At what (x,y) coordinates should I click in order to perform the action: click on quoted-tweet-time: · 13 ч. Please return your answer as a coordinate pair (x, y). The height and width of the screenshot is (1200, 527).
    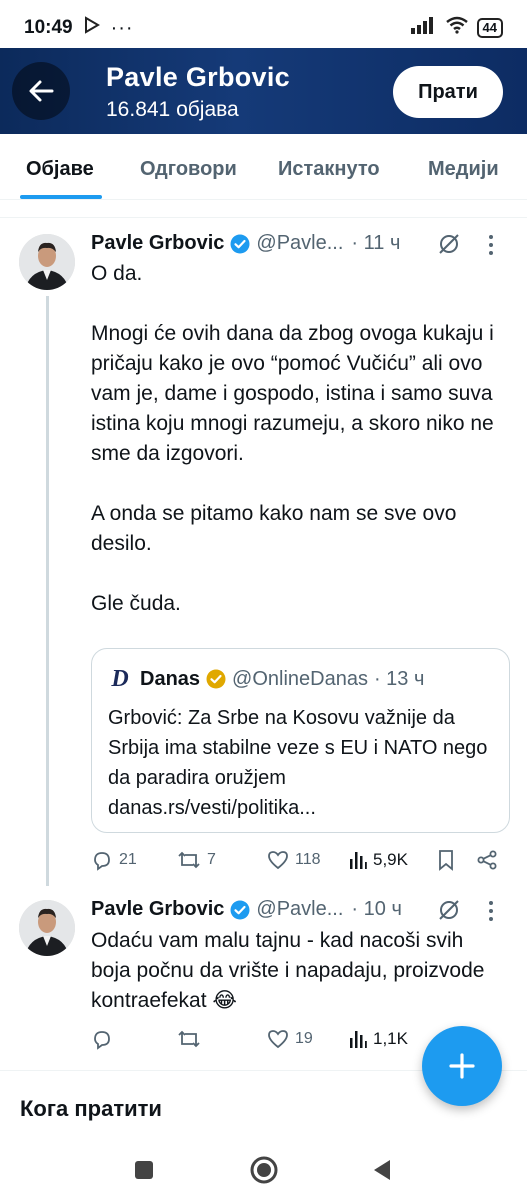
    Looking at the image, I should click on (399, 678).